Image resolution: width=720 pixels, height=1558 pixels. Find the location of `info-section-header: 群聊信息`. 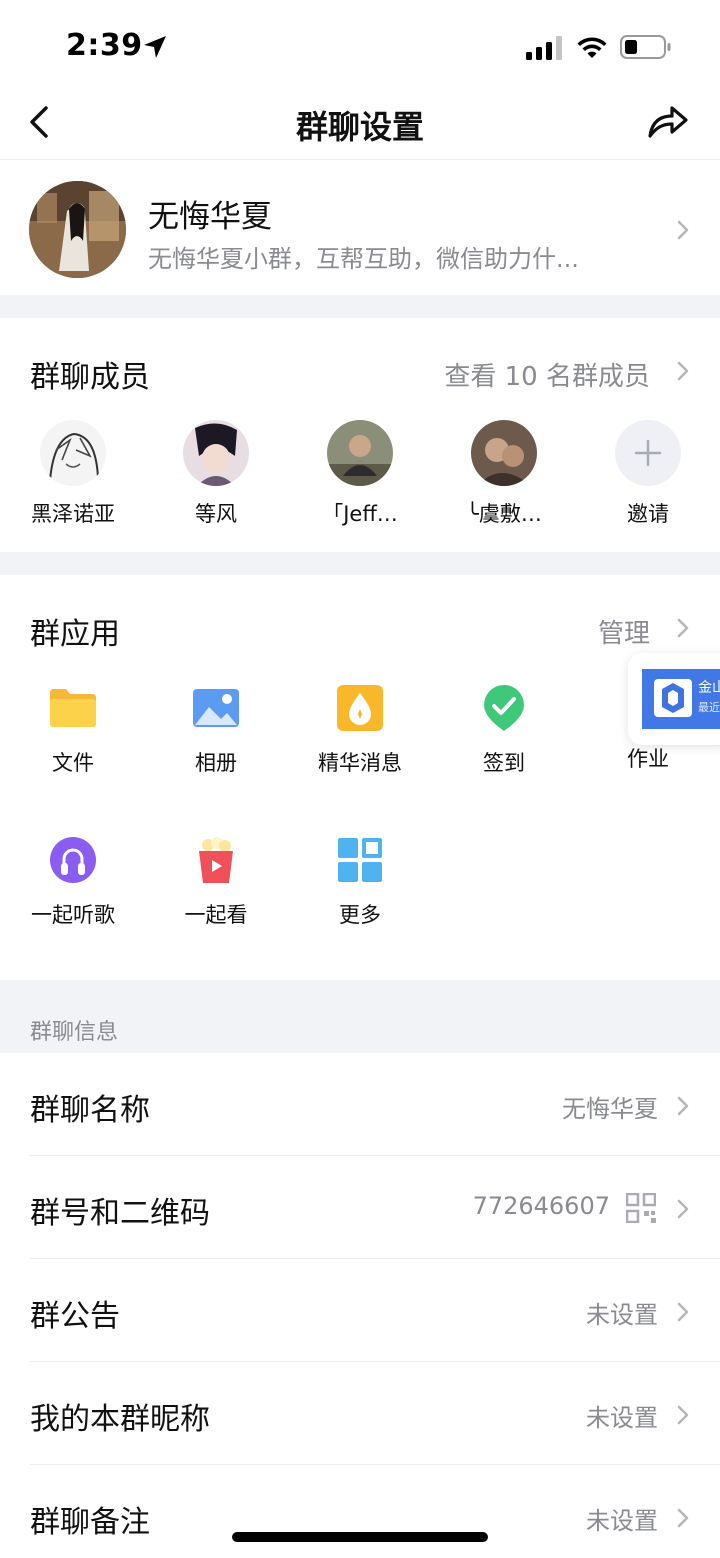

info-section-header: 群聊信息 is located at coordinates (360, 1016).